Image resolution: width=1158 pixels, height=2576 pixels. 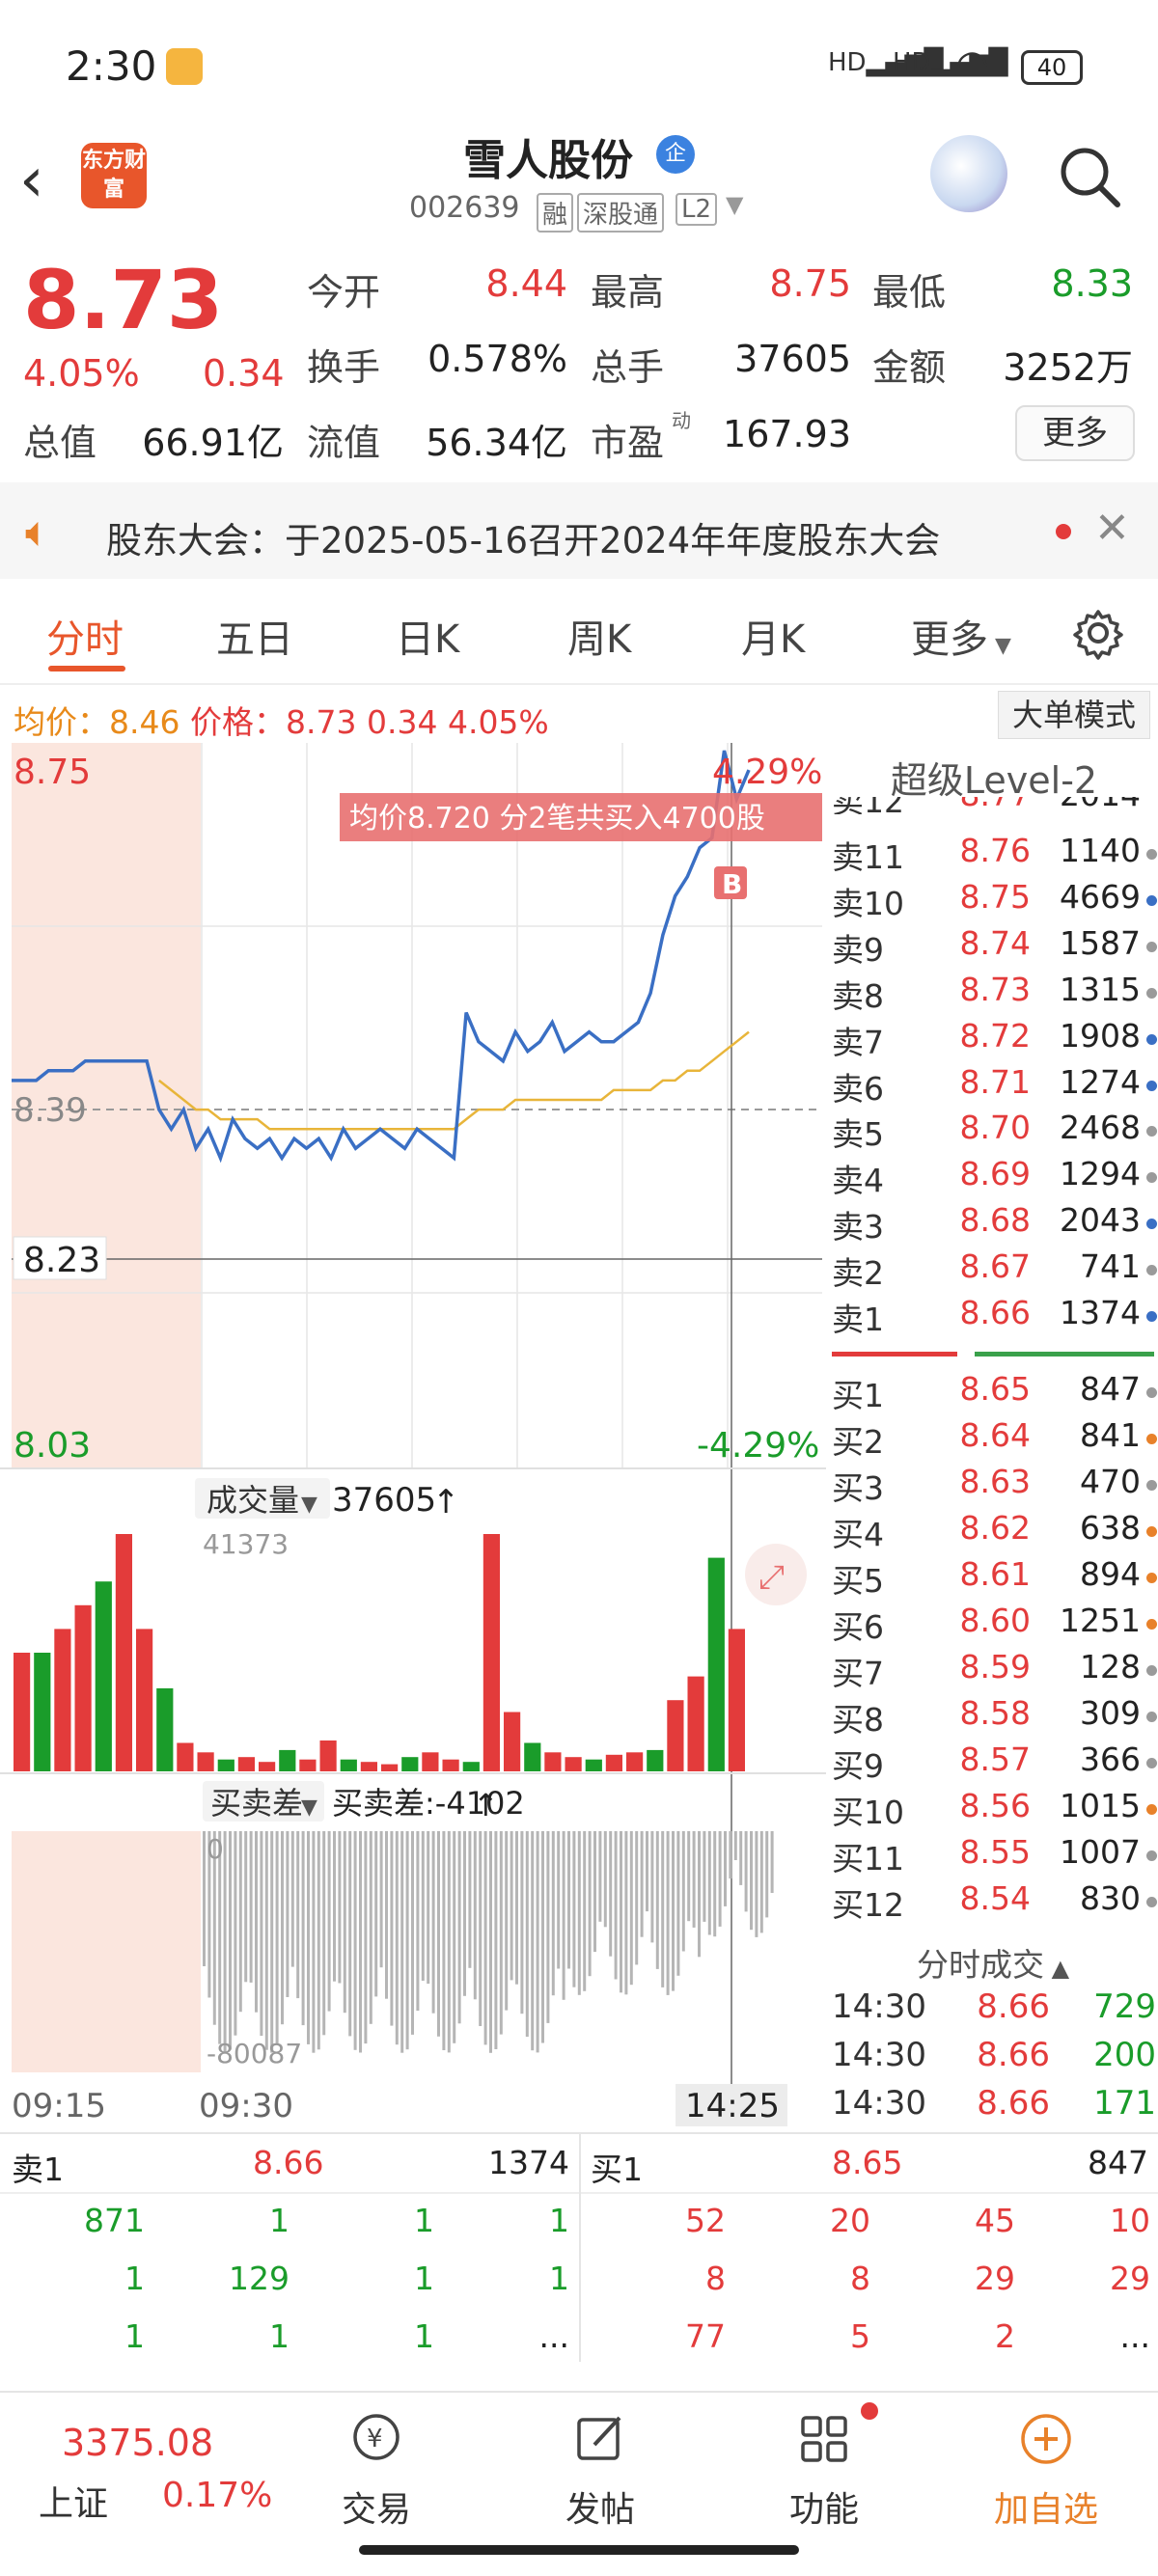 What do you see at coordinates (993, 2108) in the screenshot?
I see `trade-row: 14:30 8.66 171` at bounding box center [993, 2108].